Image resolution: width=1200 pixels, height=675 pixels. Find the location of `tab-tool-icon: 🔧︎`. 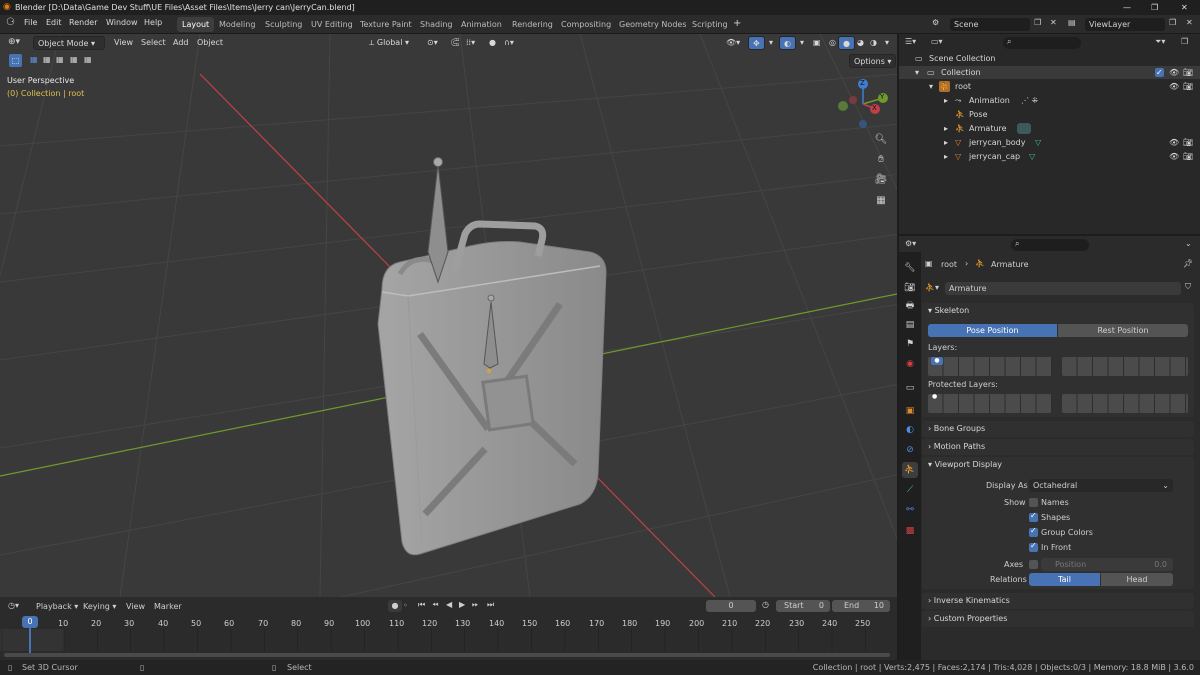

tab-tool-icon: 🔧︎ is located at coordinates (910, 268).